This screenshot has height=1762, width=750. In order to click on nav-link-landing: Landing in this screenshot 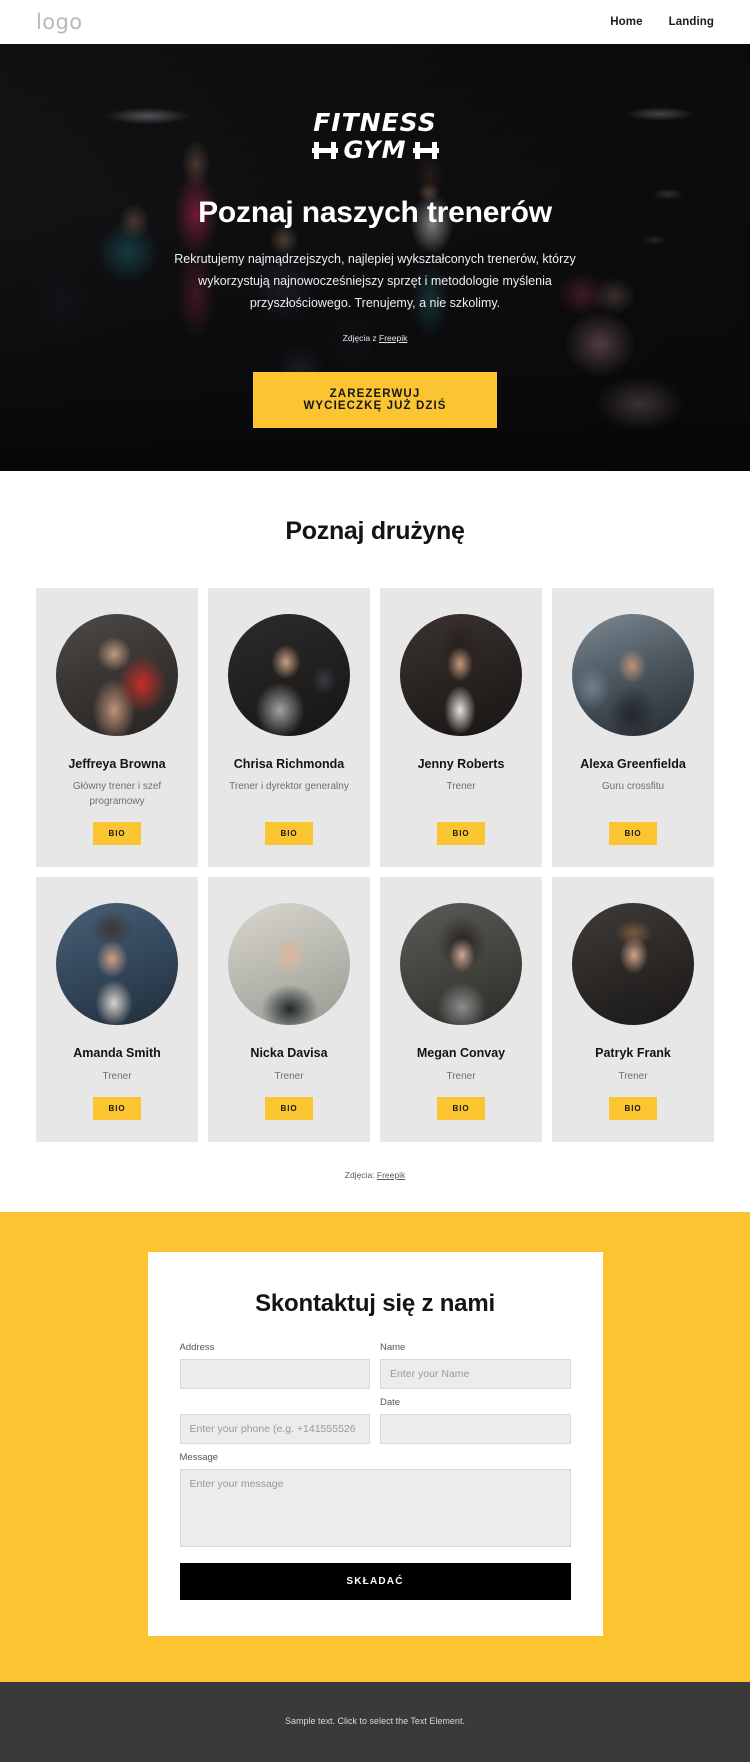, I will do `click(691, 22)`.